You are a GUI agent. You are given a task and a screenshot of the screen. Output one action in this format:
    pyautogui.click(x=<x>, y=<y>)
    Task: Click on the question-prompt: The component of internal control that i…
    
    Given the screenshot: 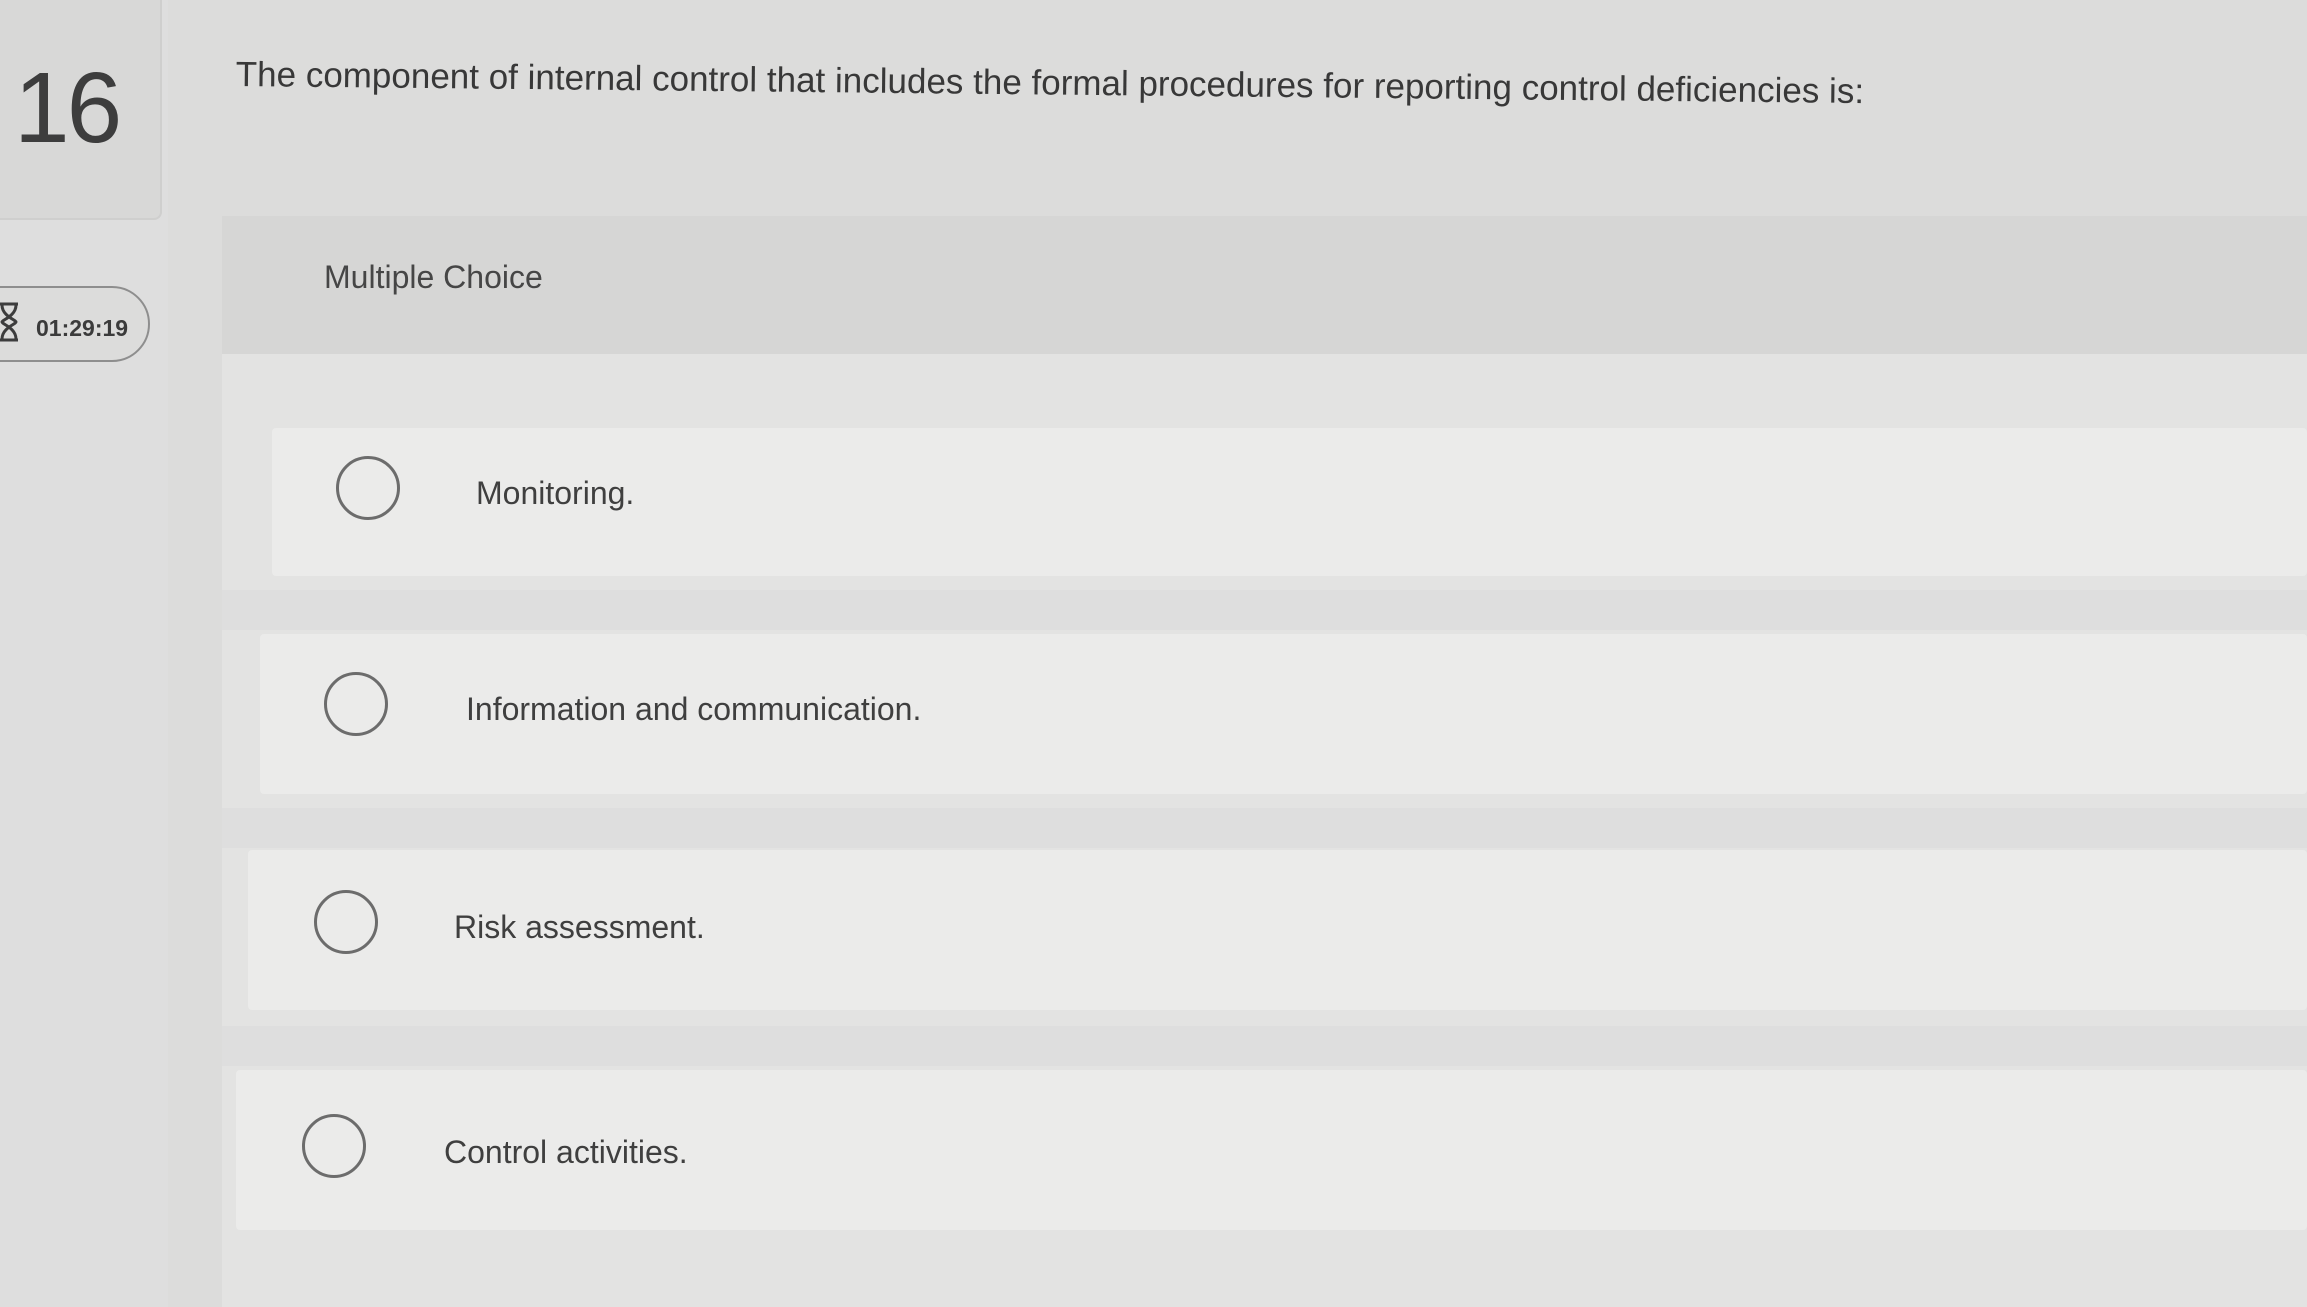 What is the action you would take?
    pyautogui.click(x=1050, y=83)
    